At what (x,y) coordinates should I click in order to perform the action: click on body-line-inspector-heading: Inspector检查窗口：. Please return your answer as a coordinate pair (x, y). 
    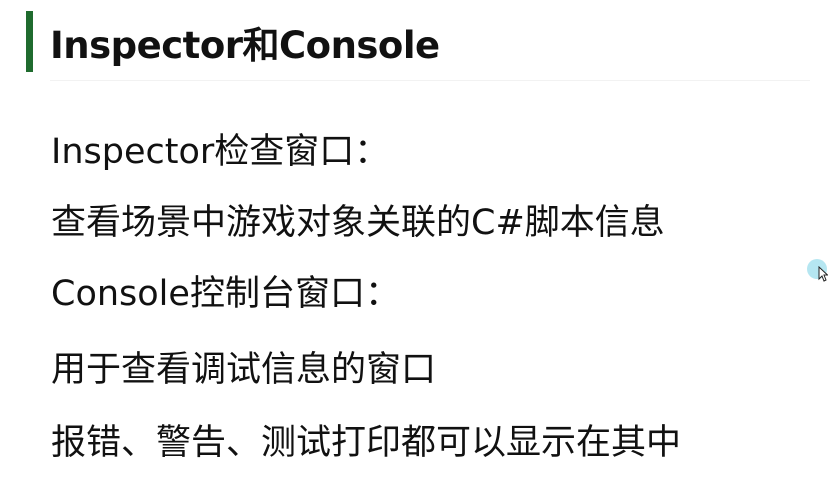
    Looking at the image, I should click on (220, 152).